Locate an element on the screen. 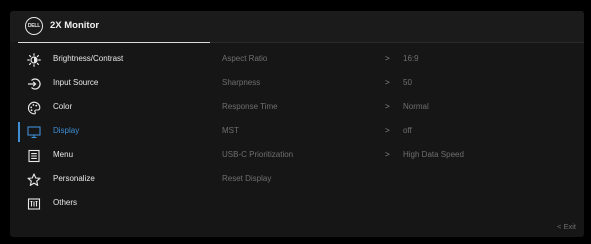 The image size is (591, 244). setting-name: Reset Display is located at coordinates (247, 178).